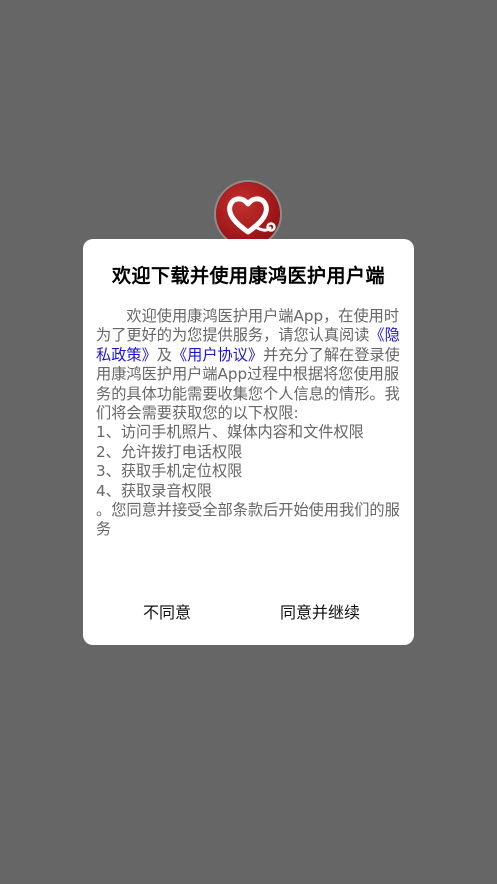  What do you see at coordinates (164, 354) in the screenshot?
I see `and-text: 及` at bounding box center [164, 354].